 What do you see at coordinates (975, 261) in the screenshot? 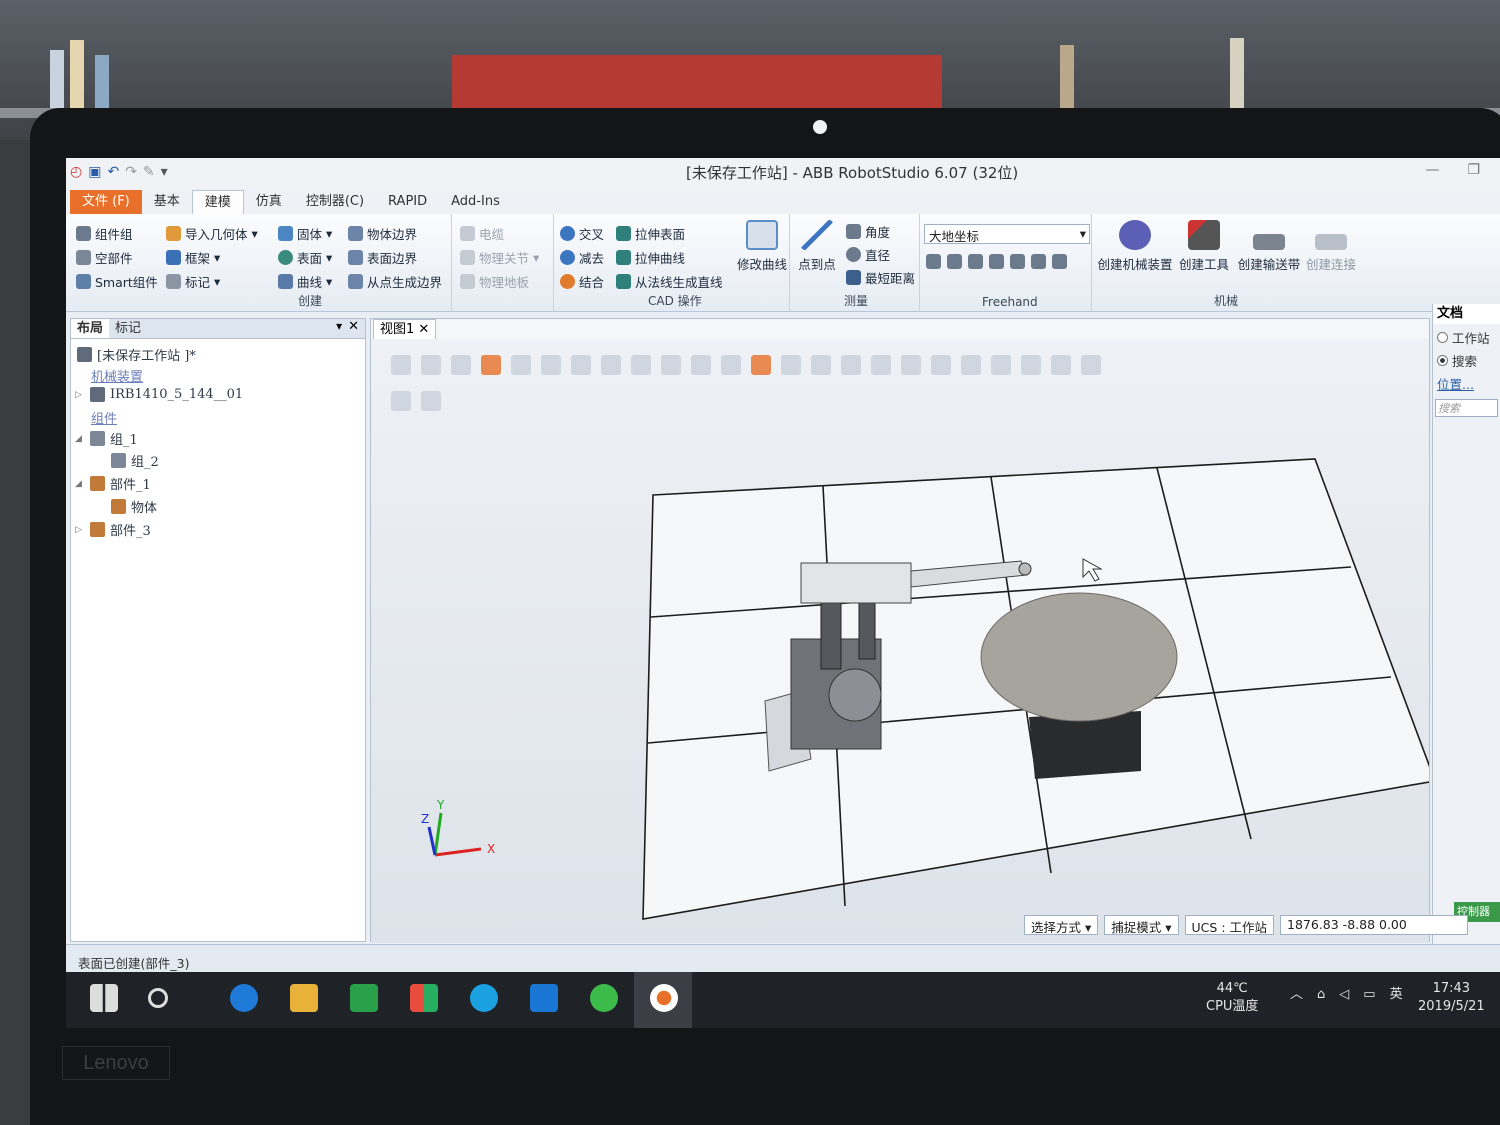
I see `jog-joint-icon` at bounding box center [975, 261].